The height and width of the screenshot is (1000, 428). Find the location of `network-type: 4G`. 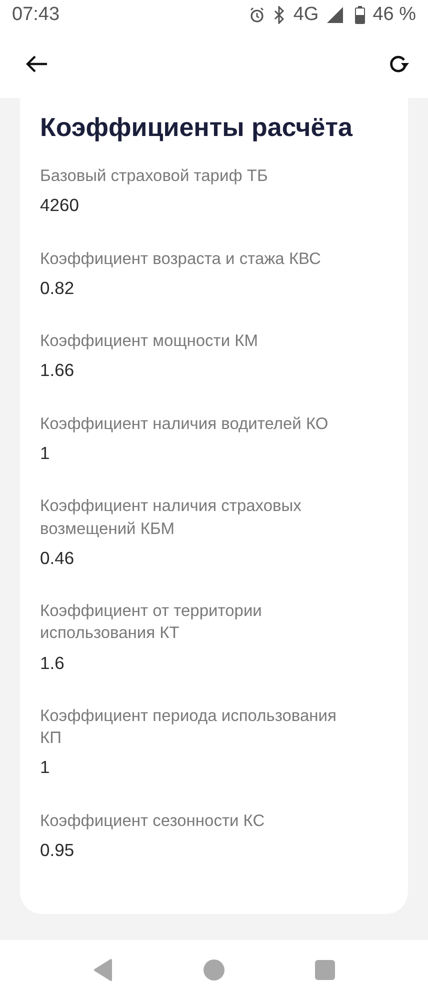

network-type: 4G is located at coordinates (306, 14).